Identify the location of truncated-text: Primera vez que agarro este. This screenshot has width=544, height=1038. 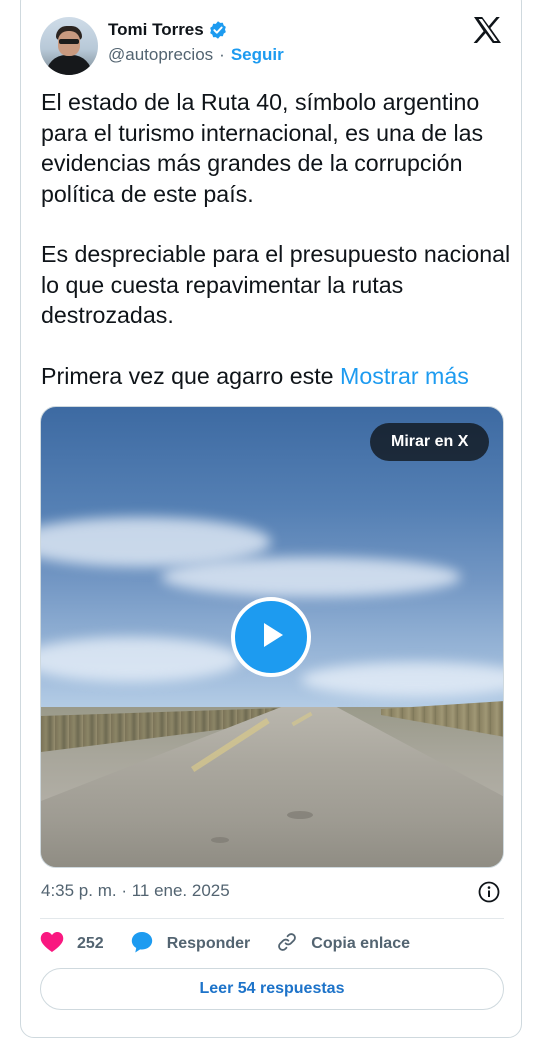
(187, 375).